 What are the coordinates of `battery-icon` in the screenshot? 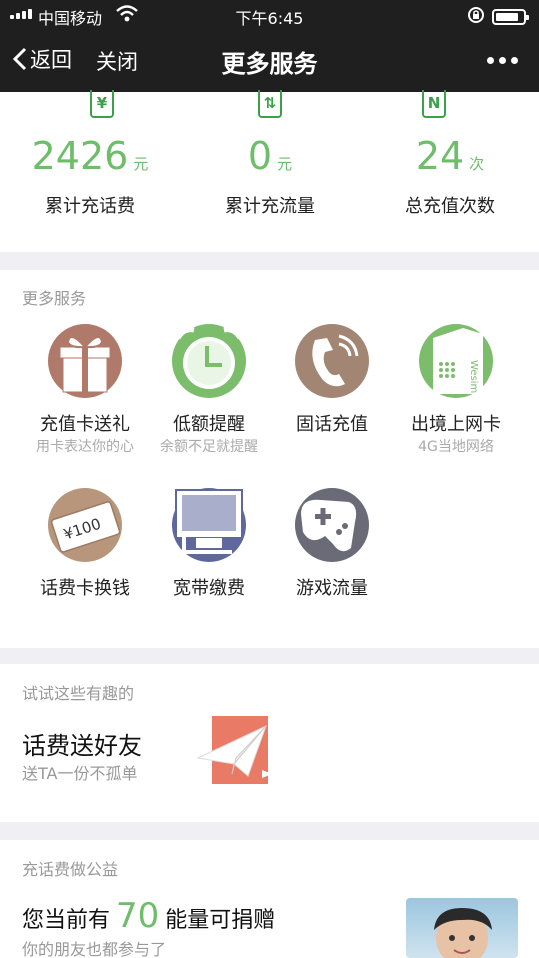 It's located at (510, 17).